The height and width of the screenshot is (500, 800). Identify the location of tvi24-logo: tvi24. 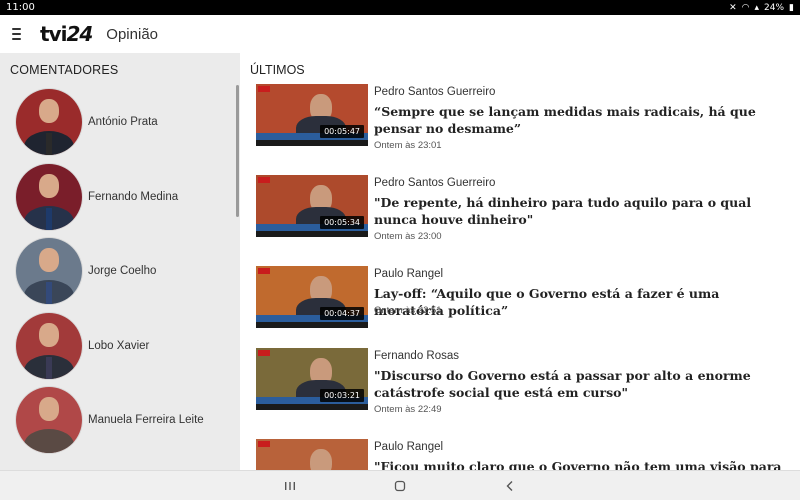
(66, 34).